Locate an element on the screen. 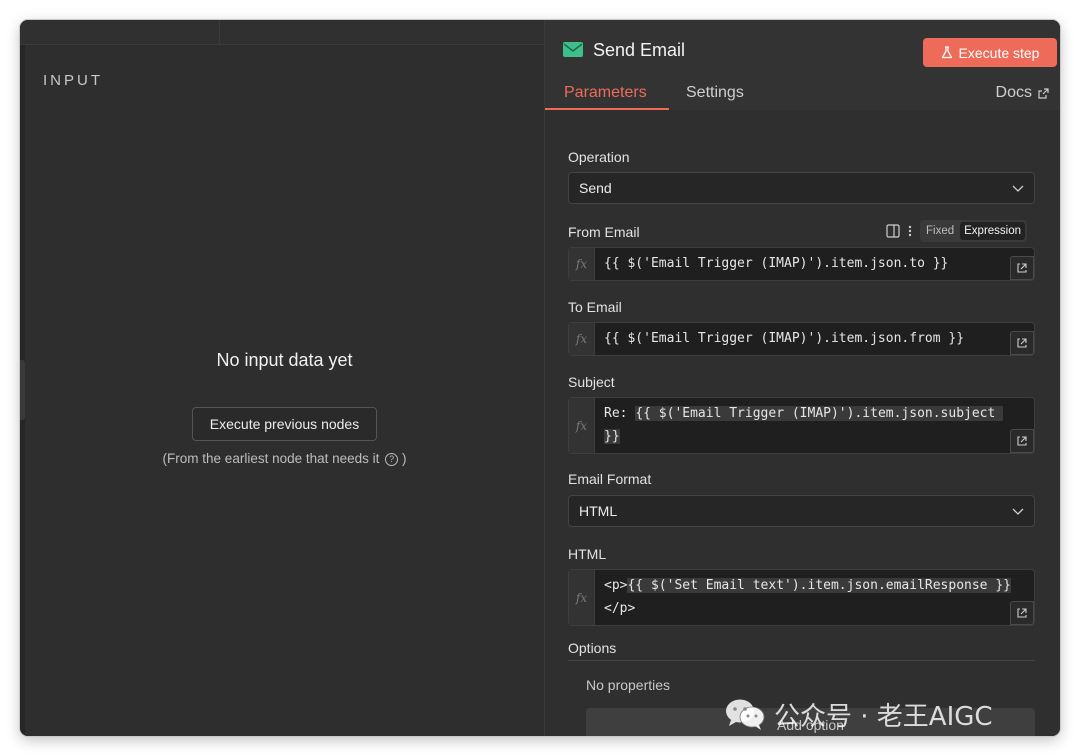  docs-link: Docs is located at coordinates (1022, 93).